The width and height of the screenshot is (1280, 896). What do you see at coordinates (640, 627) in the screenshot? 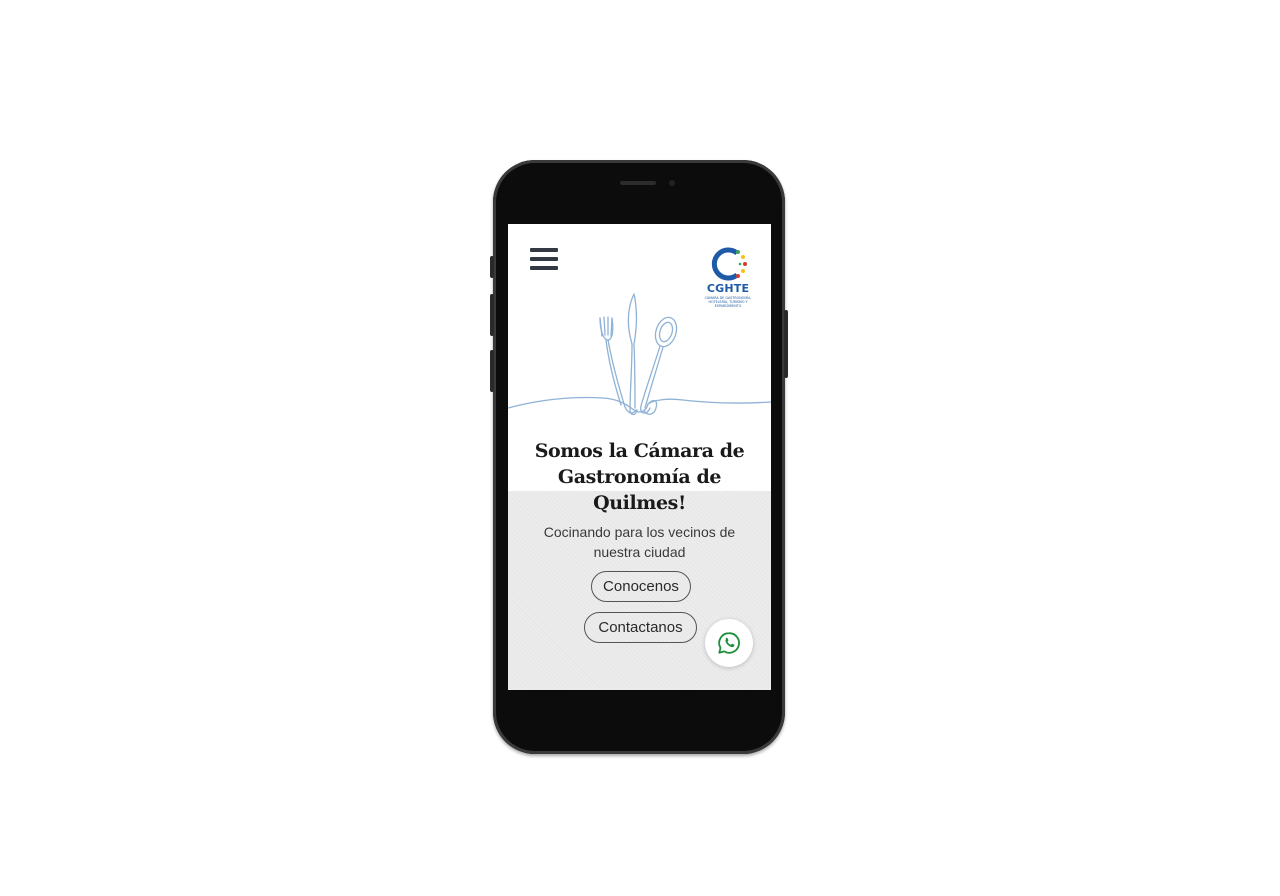
I see `contactanos-button: Contactanos` at bounding box center [640, 627].